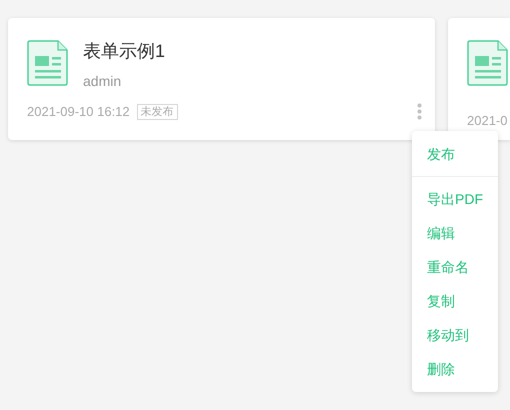 Image resolution: width=510 pixels, height=410 pixels. What do you see at coordinates (455, 233) in the screenshot?
I see `menu-item: 编辑` at bounding box center [455, 233].